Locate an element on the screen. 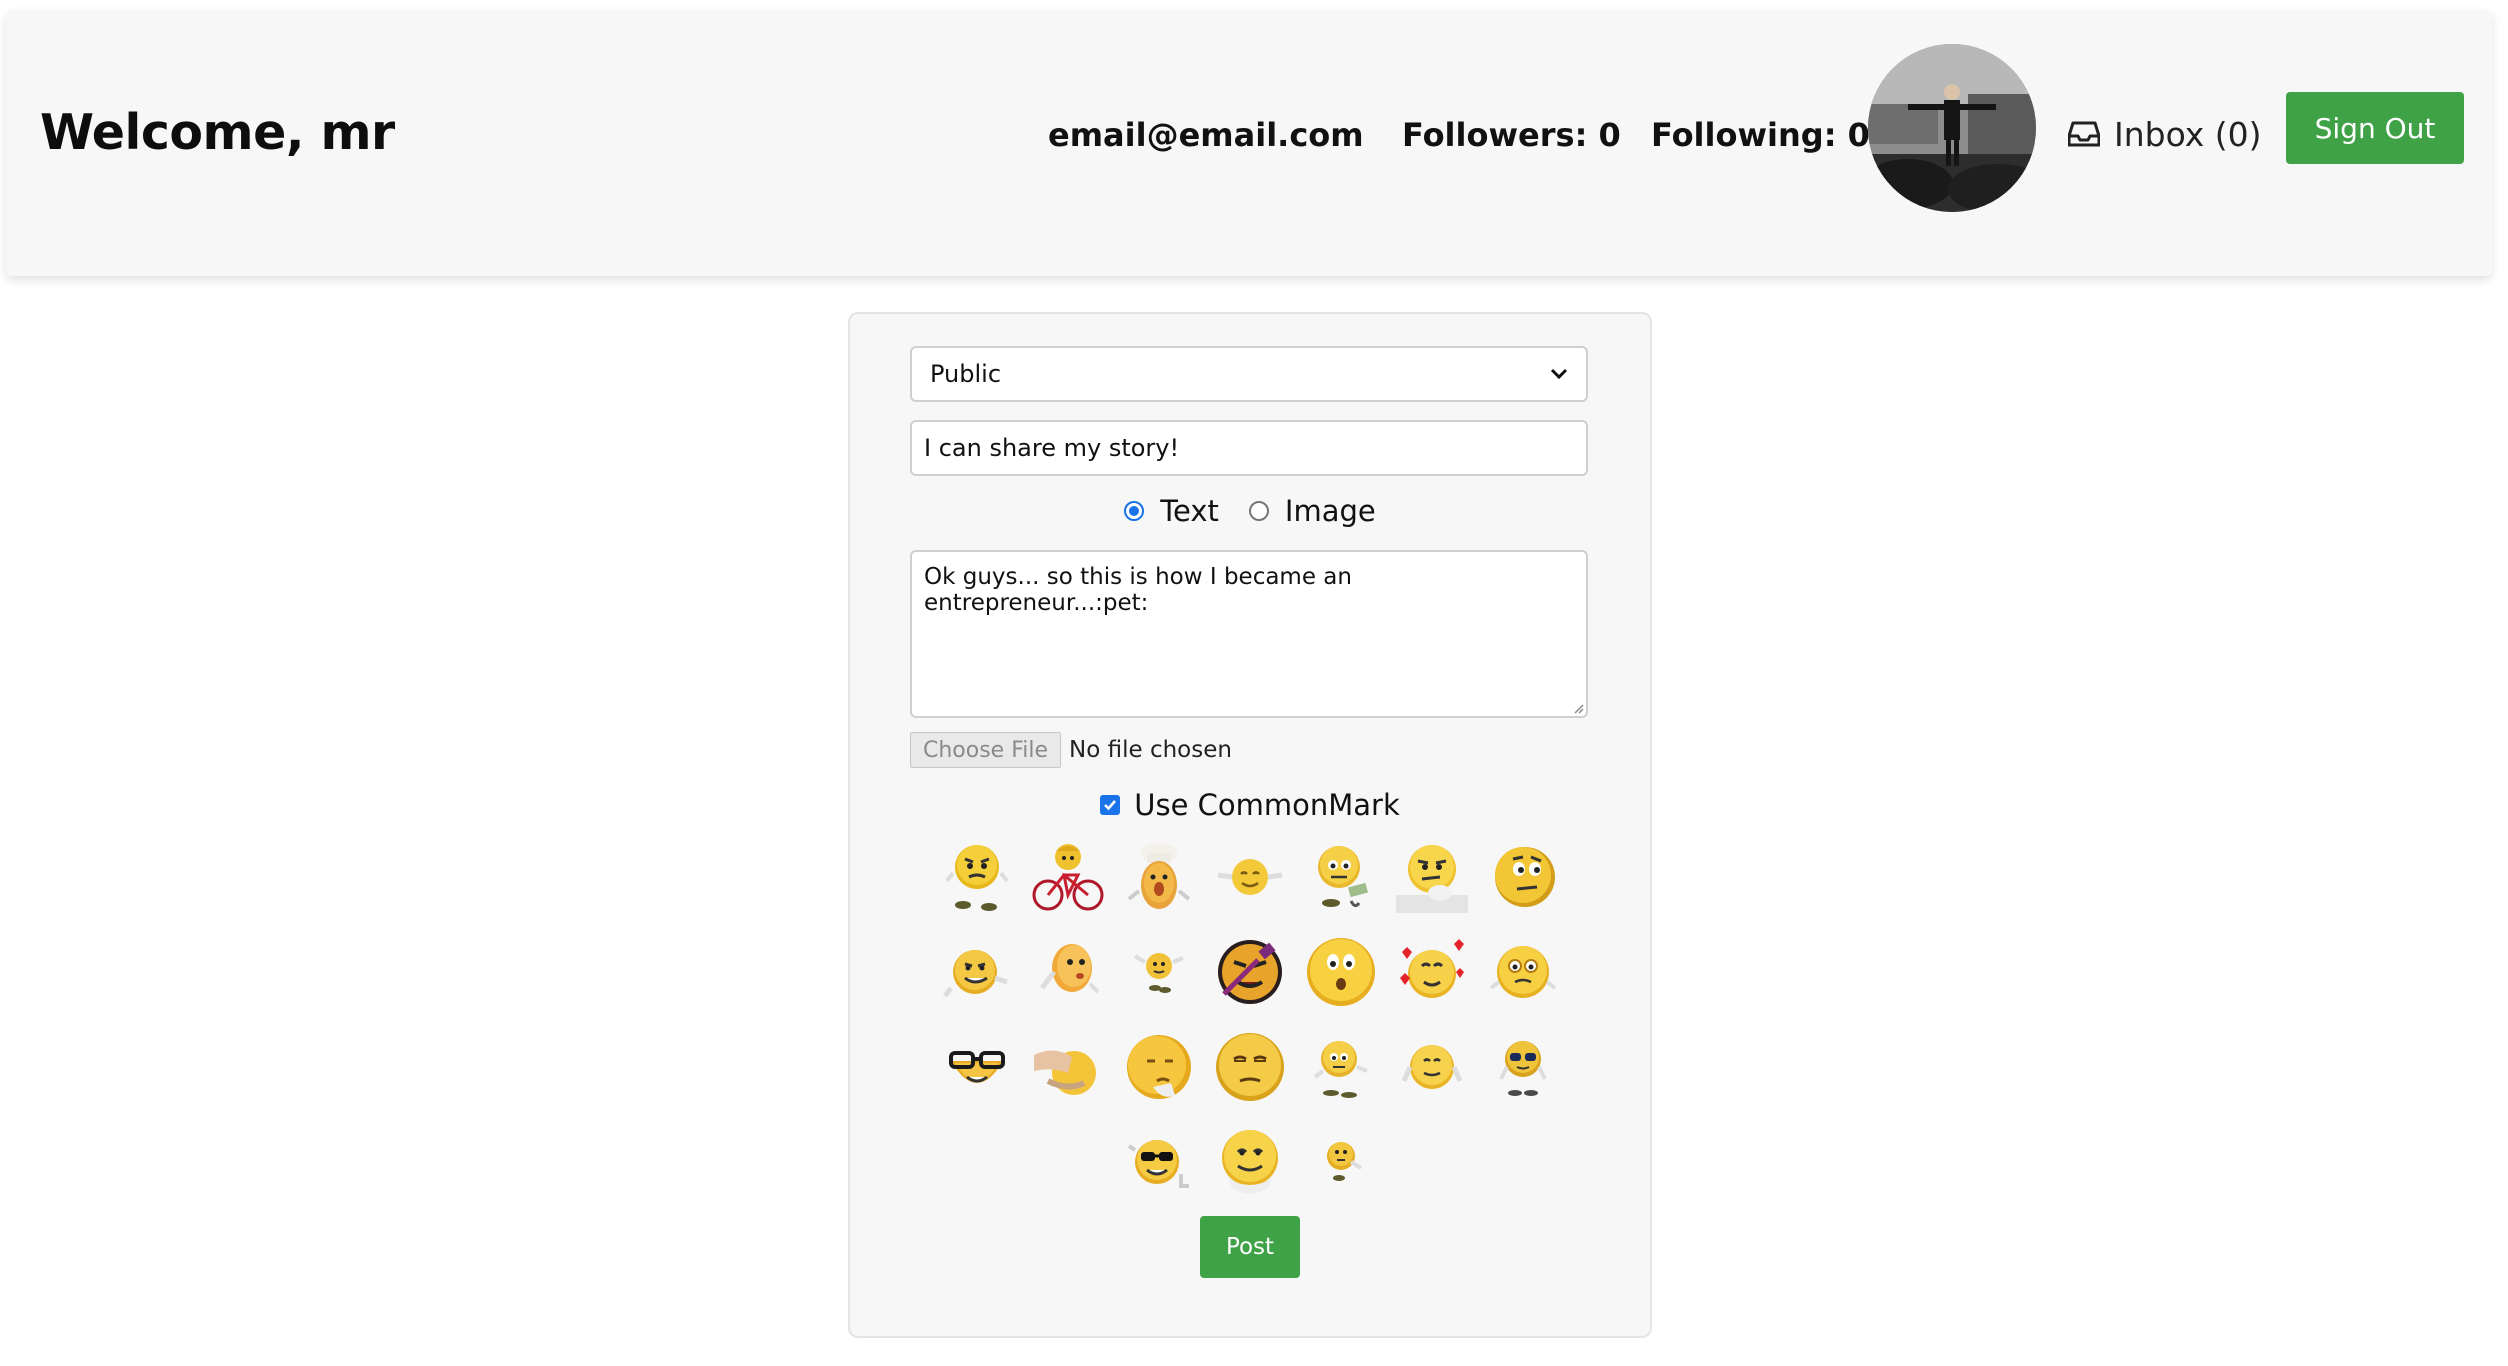  image-radio is located at coordinates (1258, 511).